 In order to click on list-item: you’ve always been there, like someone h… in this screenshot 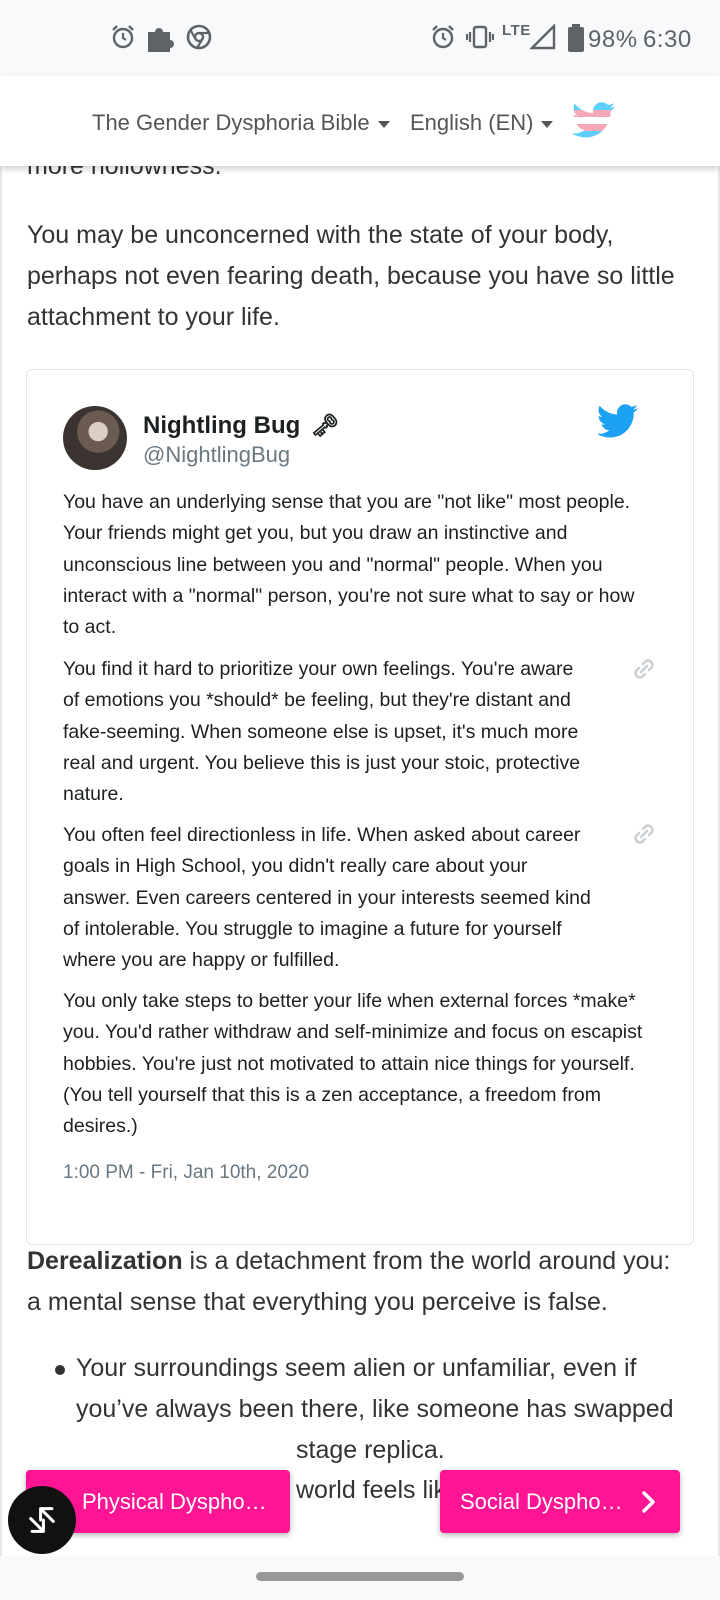, I will do `click(375, 1409)`.